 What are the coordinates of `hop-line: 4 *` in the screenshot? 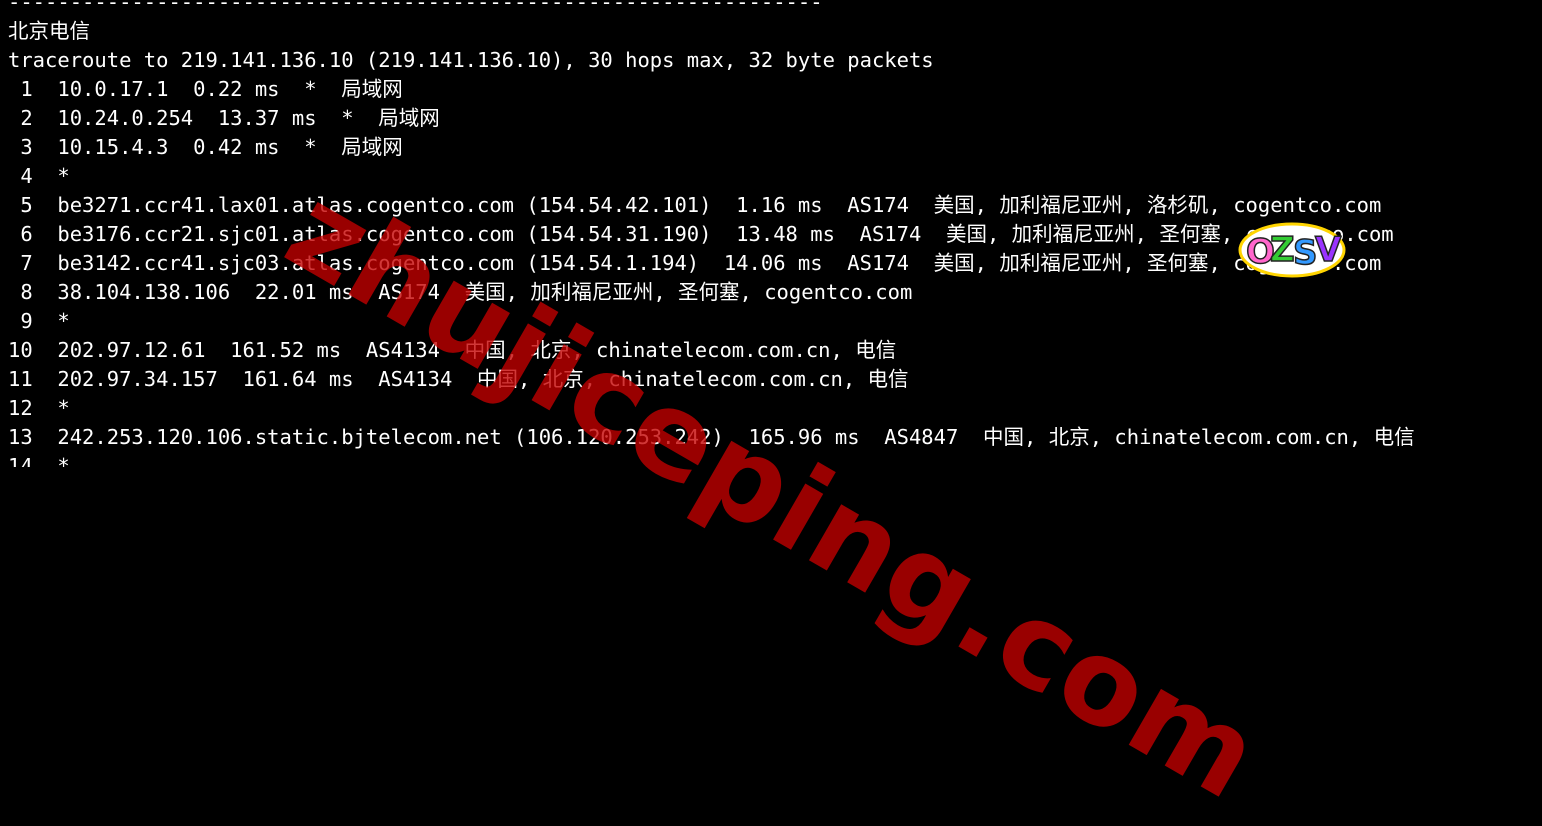 It's located at (39, 176).